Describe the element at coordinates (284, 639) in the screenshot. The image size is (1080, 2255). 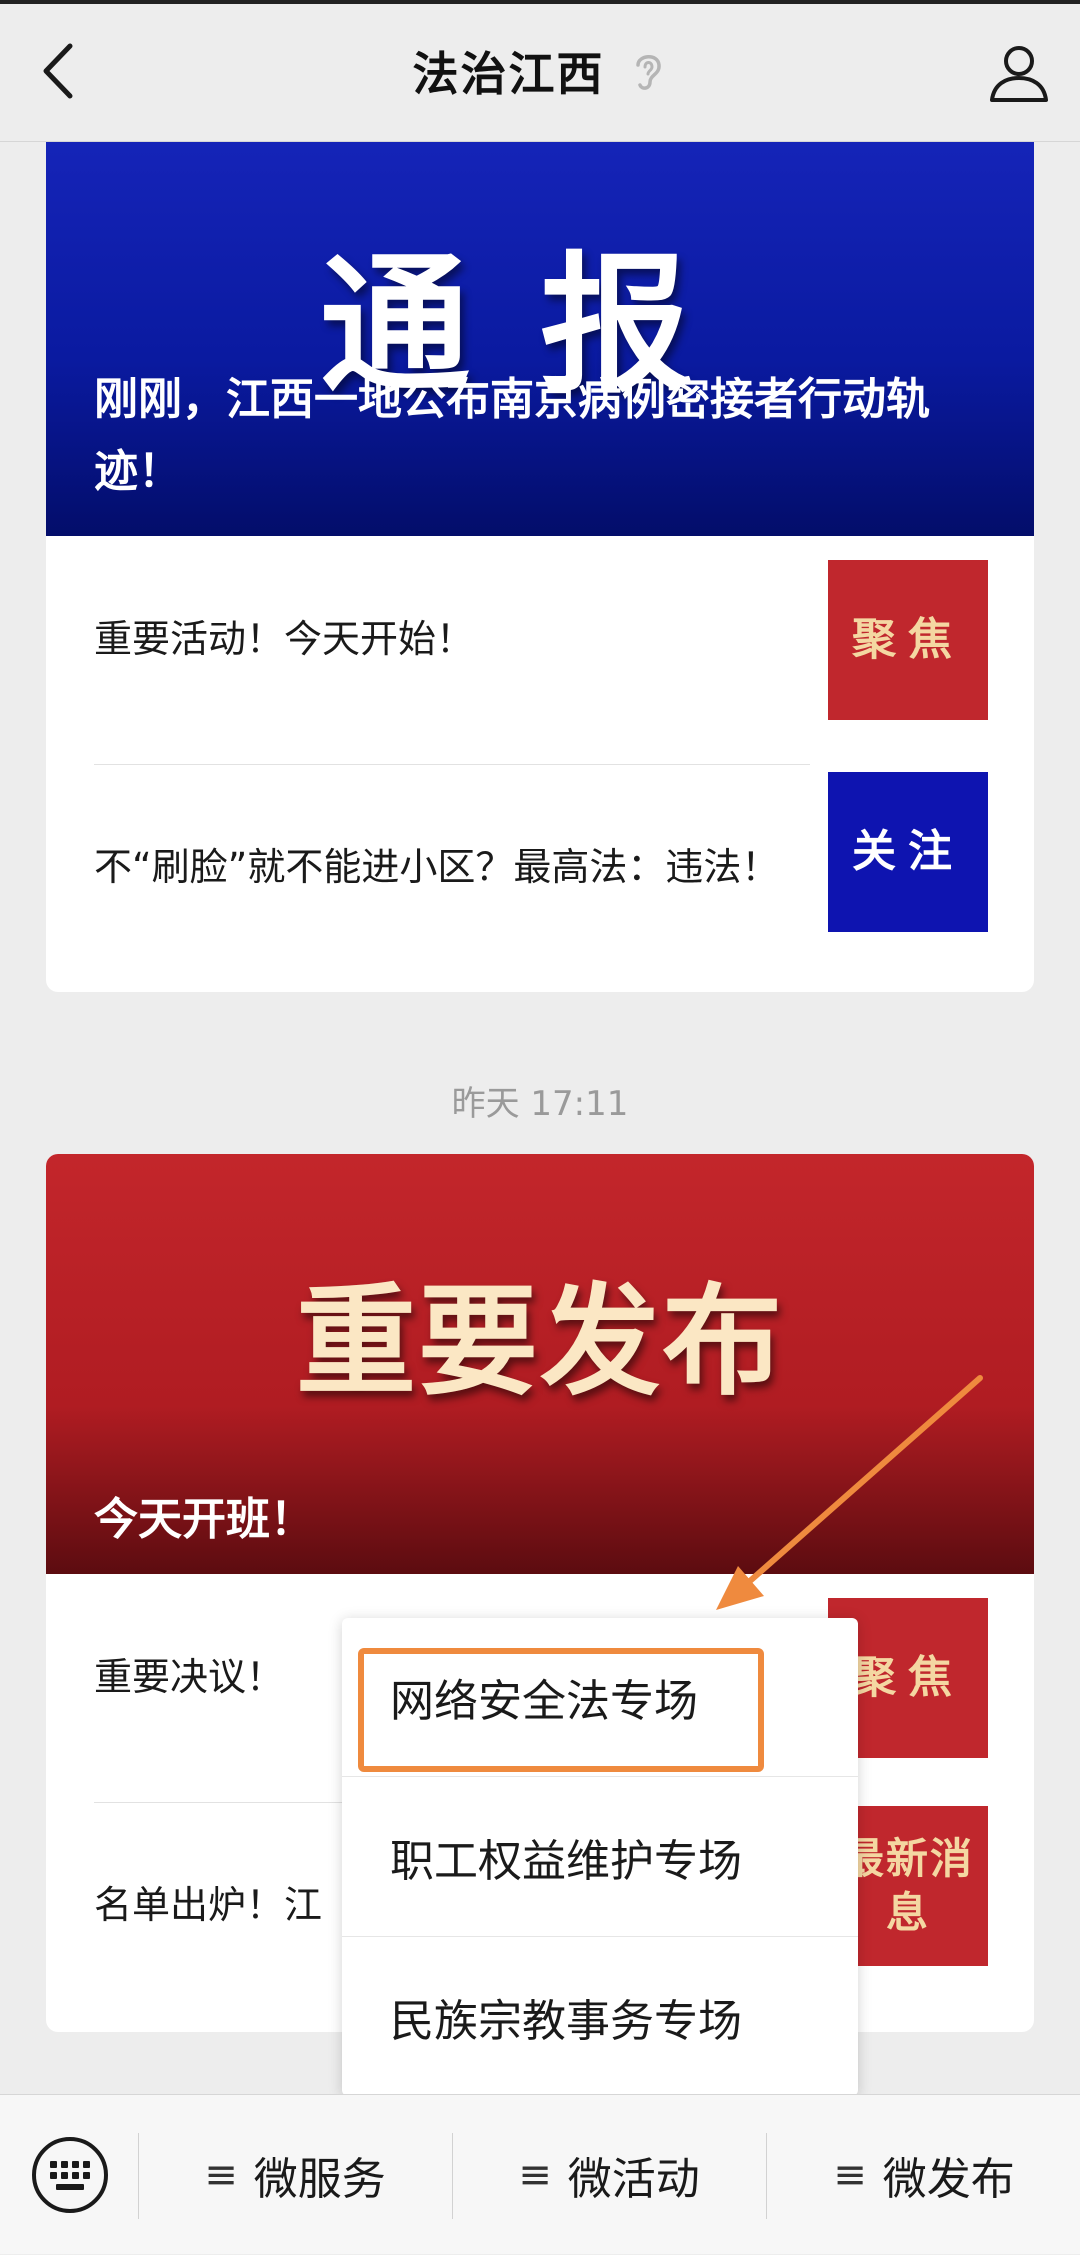
I see `list-item-title: 重要活动！今天开始！` at that location.